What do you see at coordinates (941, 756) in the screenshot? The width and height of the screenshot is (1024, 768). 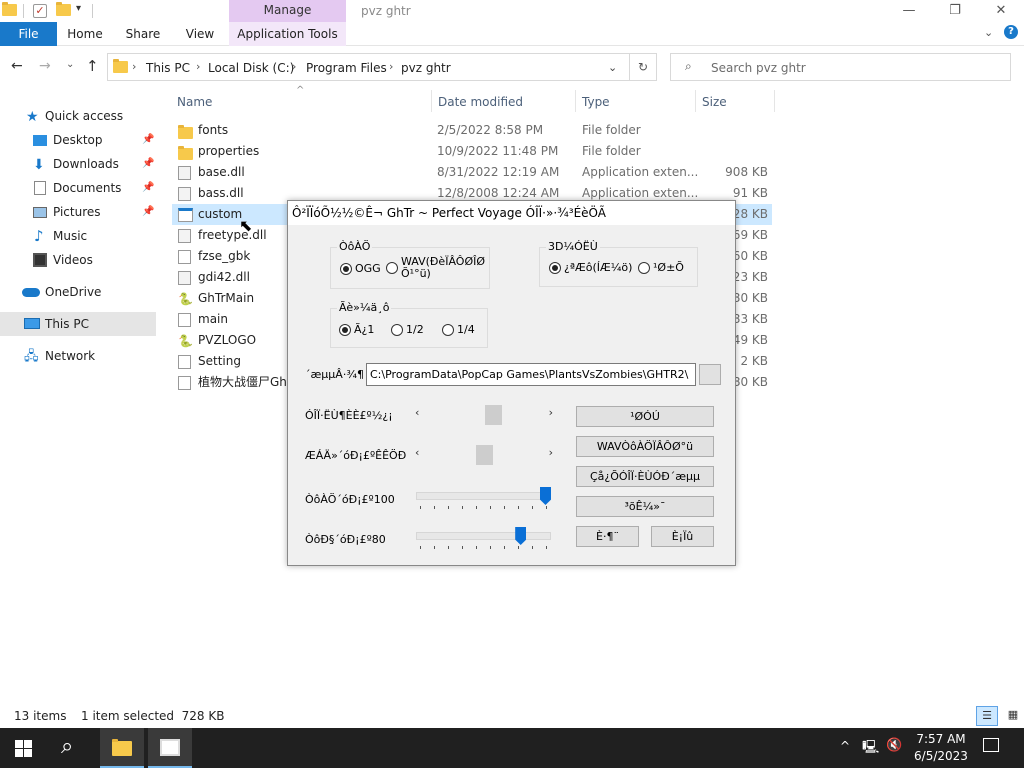 I see `clock-date: 6/5/2023` at bounding box center [941, 756].